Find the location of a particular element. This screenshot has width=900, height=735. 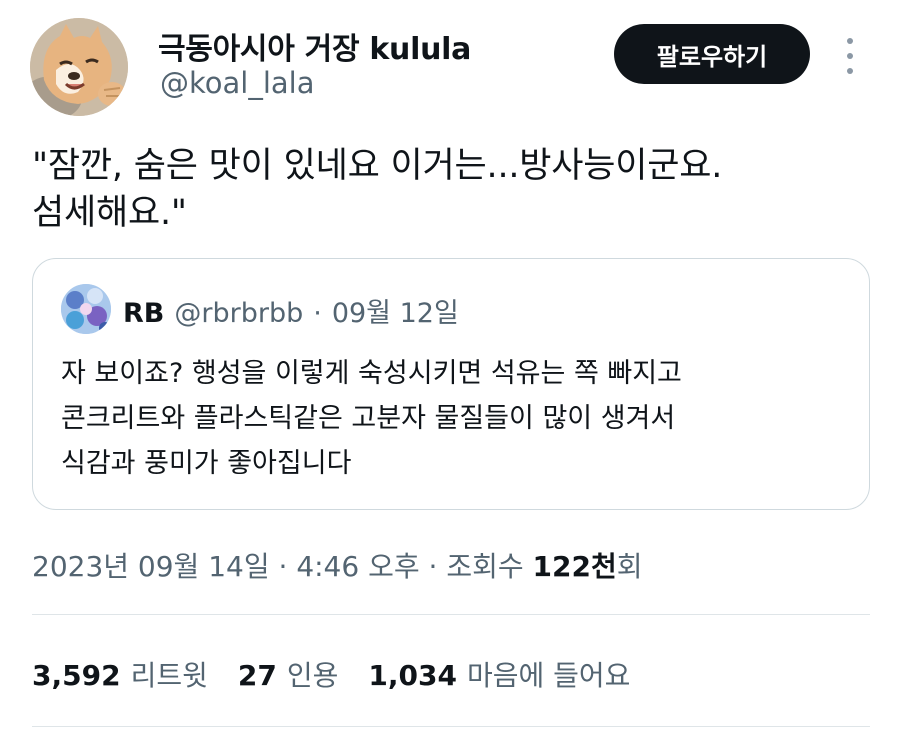

author-handle: @koal_lala is located at coordinates (237, 83).